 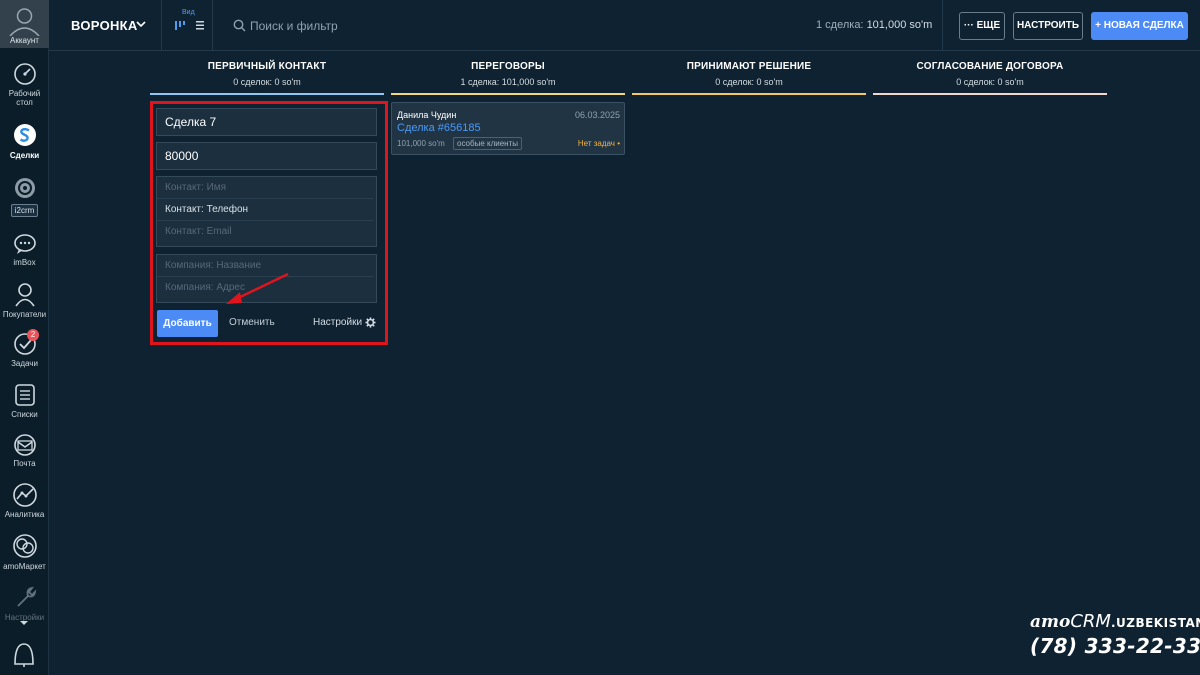 What do you see at coordinates (24, 463) in the screenshot?
I see `sidebar-item-label: Почта` at bounding box center [24, 463].